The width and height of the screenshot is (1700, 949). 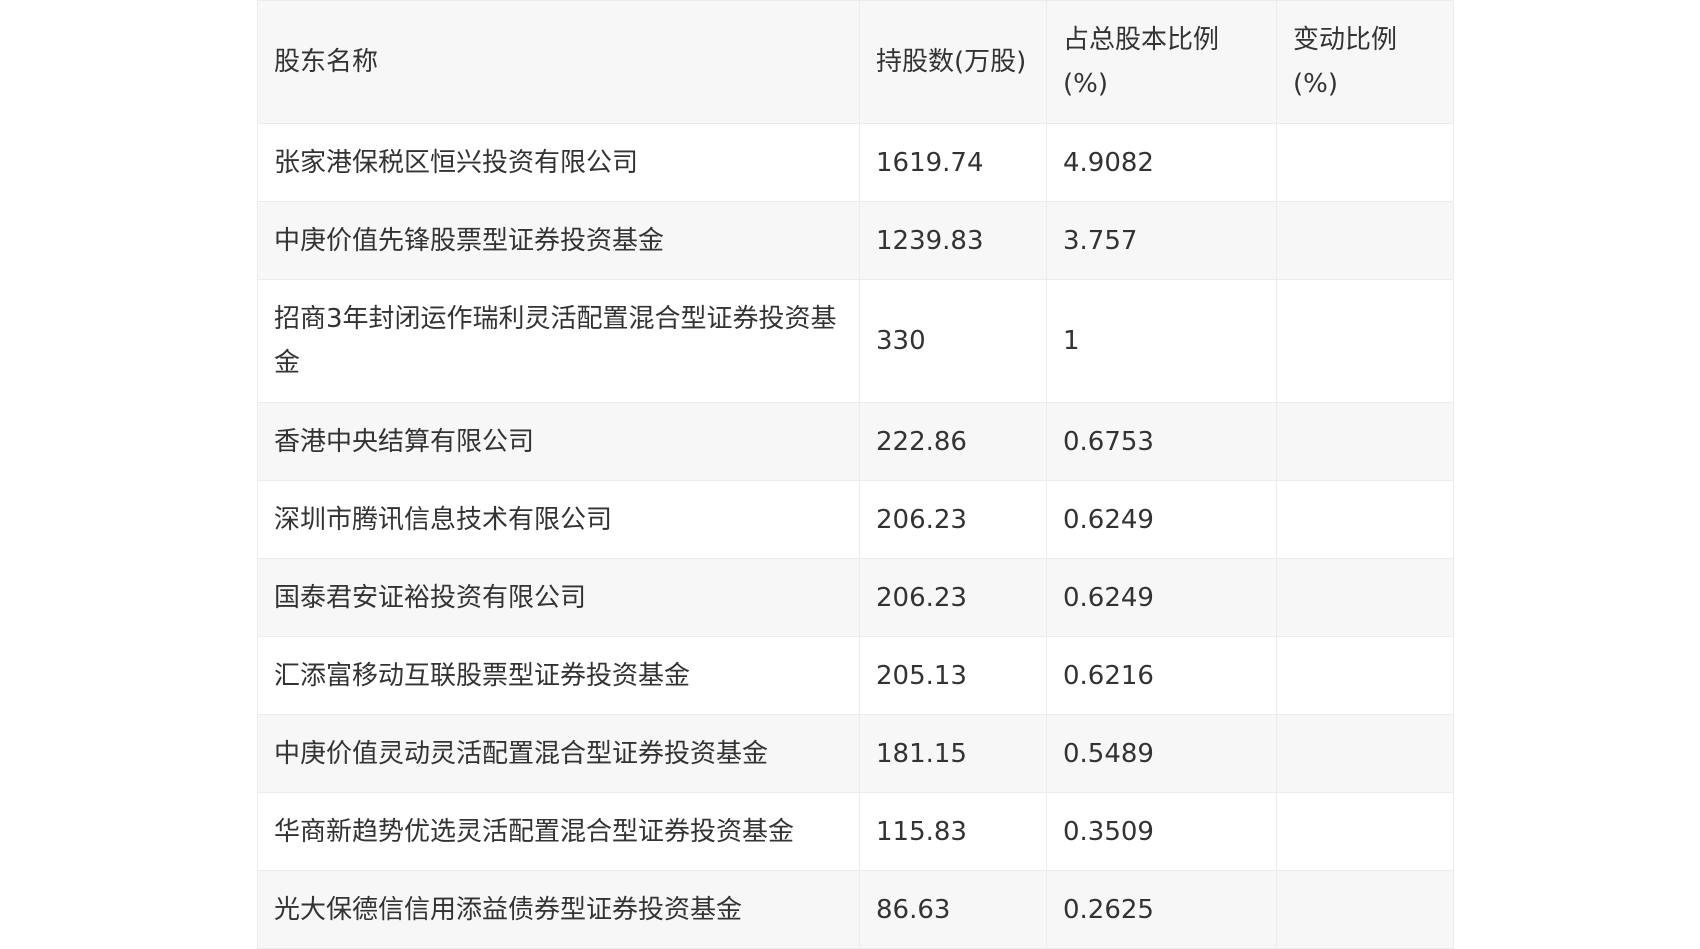 What do you see at coordinates (1365, 62) in the screenshot?
I see `header-change-ratio: 变动比例(%)` at bounding box center [1365, 62].